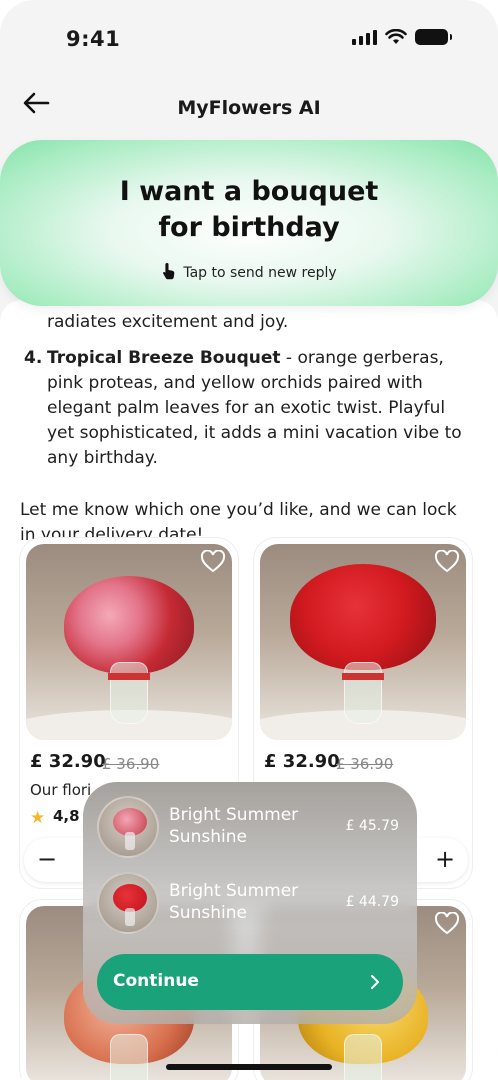 This screenshot has width=498, height=1080. Describe the element at coordinates (249, 210) in the screenshot. I see `prompt-title: I want a bouquet for birthday` at that location.